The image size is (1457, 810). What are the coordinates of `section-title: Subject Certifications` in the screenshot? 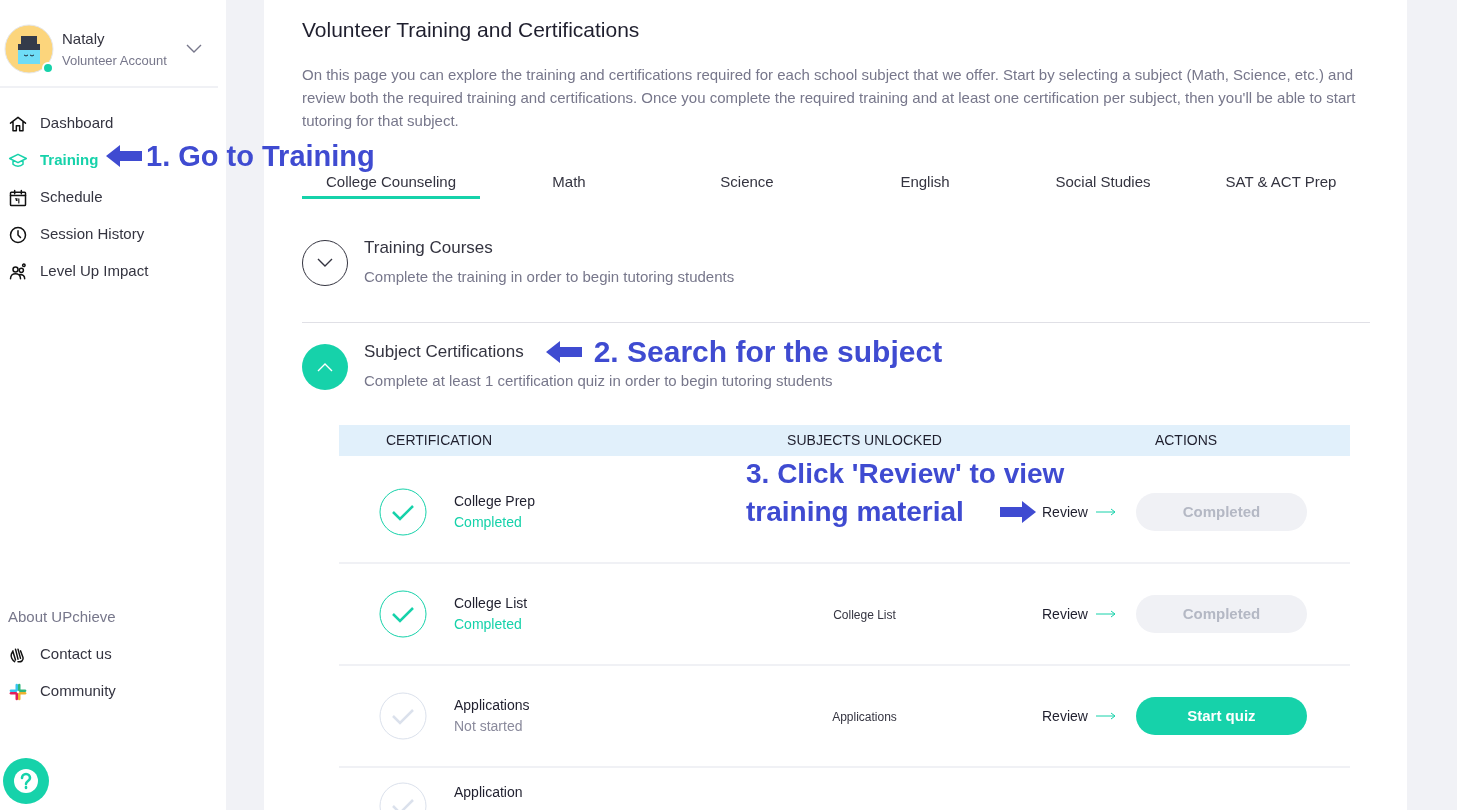 It's located at (444, 352).